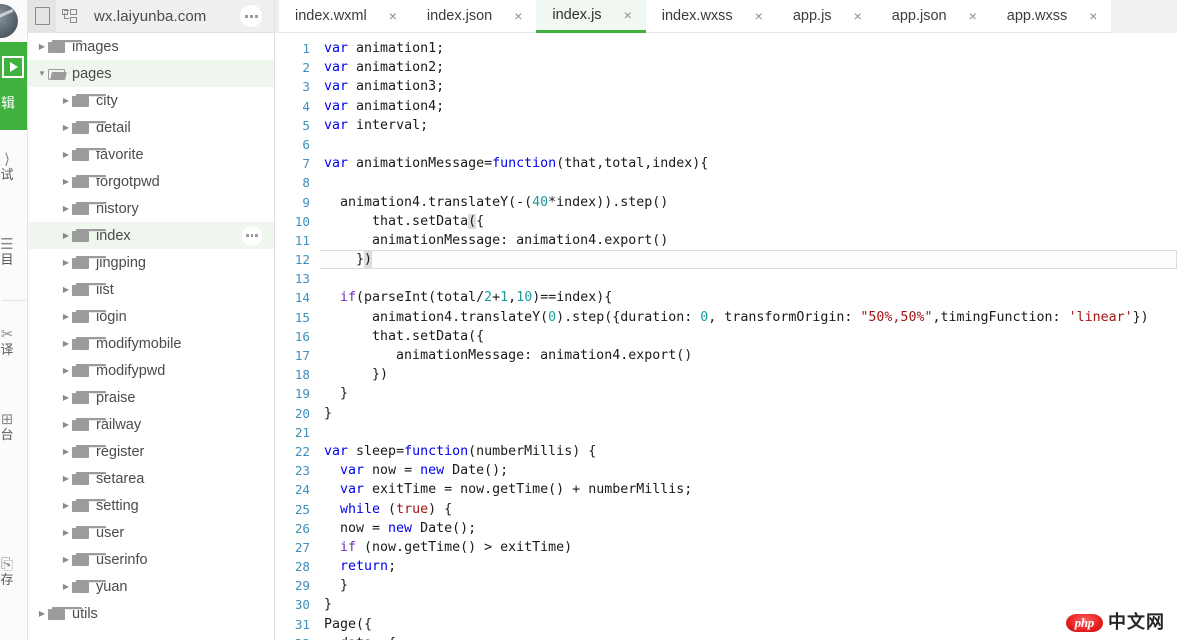 This screenshot has width=1177, height=640. What do you see at coordinates (42, 16) in the screenshot?
I see `panel-toggle-button` at bounding box center [42, 16].